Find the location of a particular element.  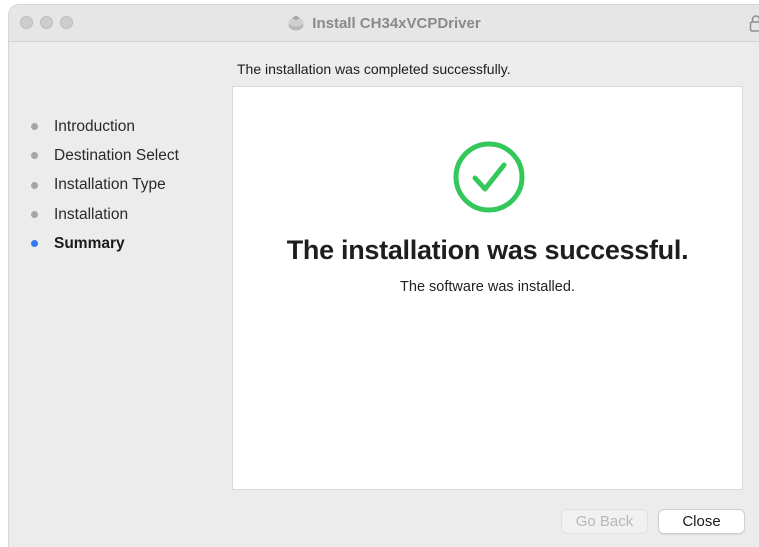

close-button: Close is located at coordinates (701, 521).